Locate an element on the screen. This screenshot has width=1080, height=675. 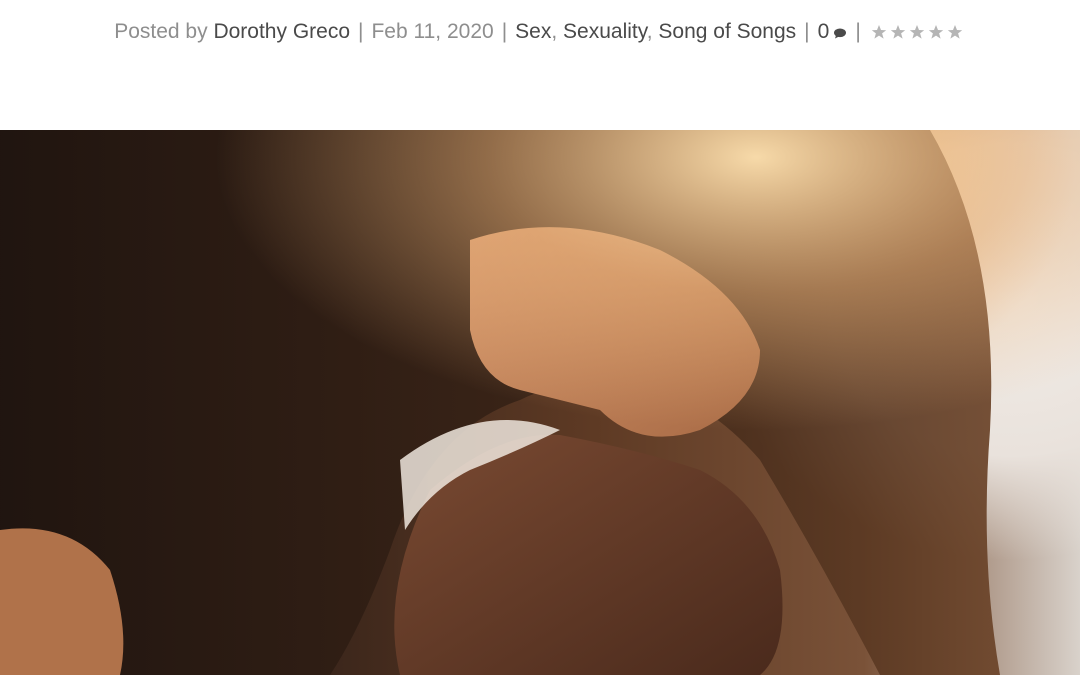
comment-count: 0 is located at coordinates (823, 31).